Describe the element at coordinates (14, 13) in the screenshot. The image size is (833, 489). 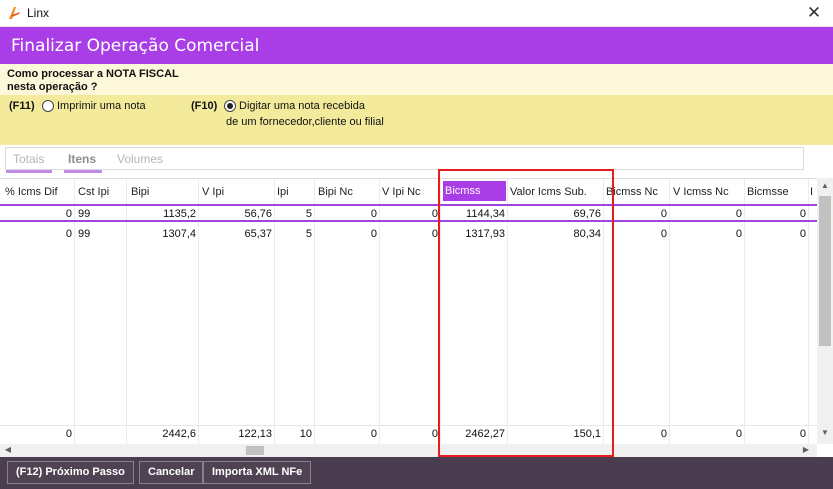
I see `linx-logo-icon` at that location.